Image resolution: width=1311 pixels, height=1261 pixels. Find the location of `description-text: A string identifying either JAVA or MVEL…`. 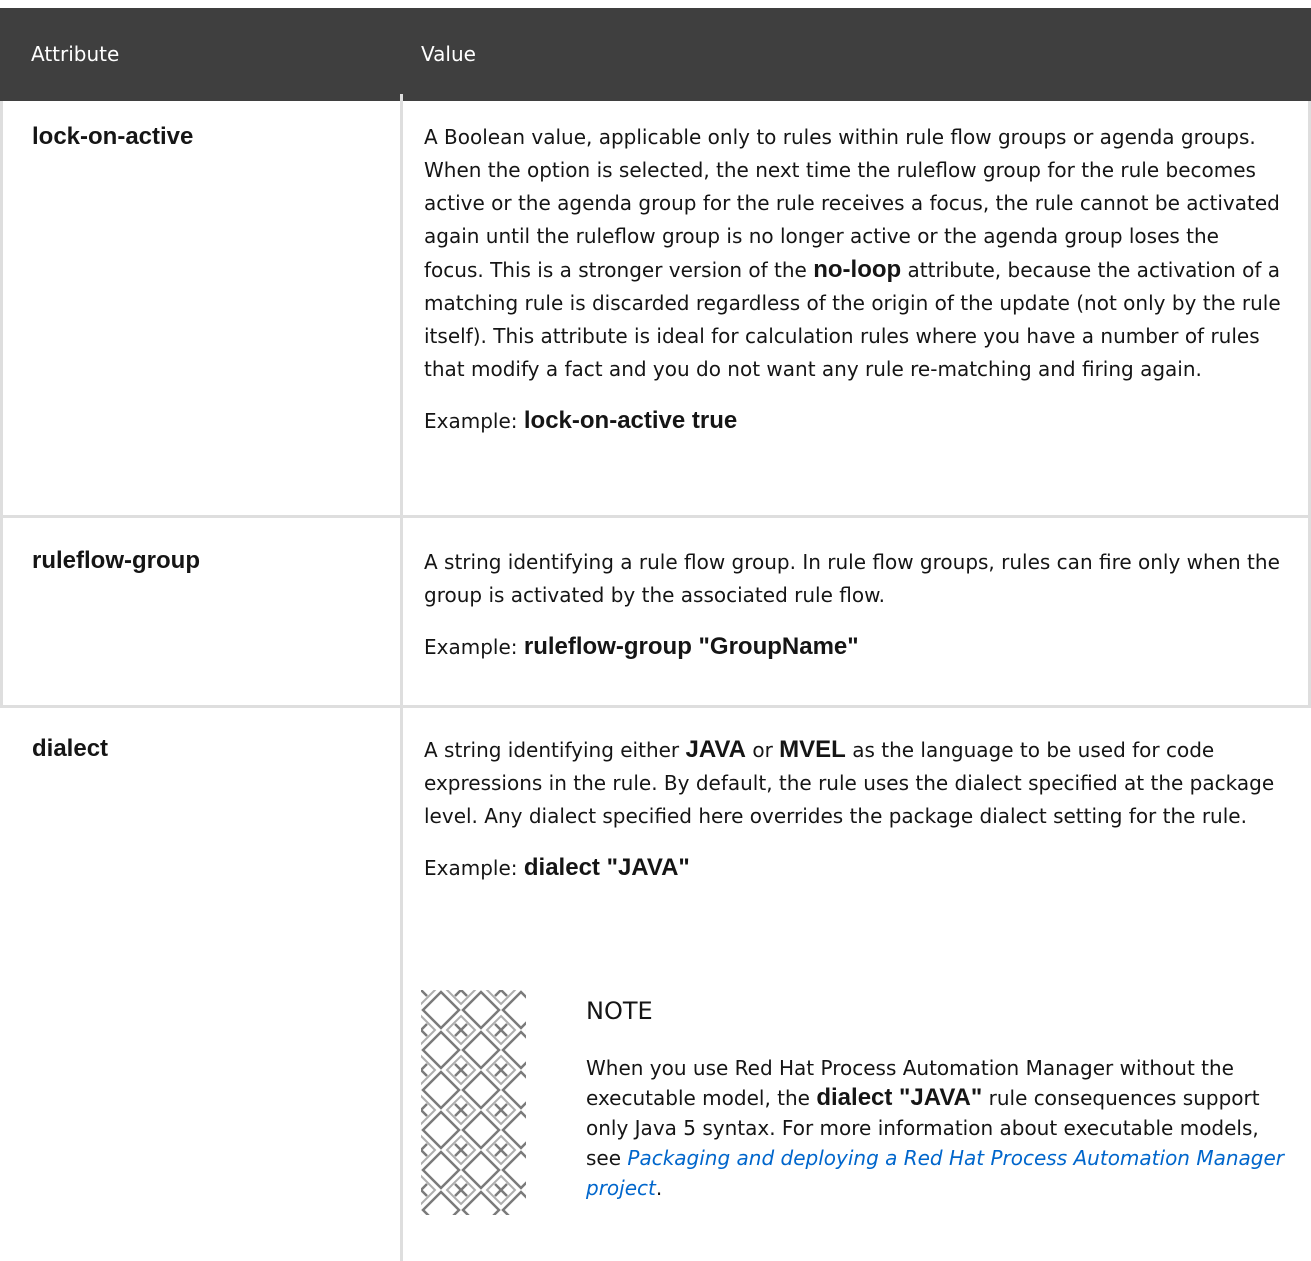

description-text: A string identifying either JAVA or MVEL… is located at coordinates (849, 782).